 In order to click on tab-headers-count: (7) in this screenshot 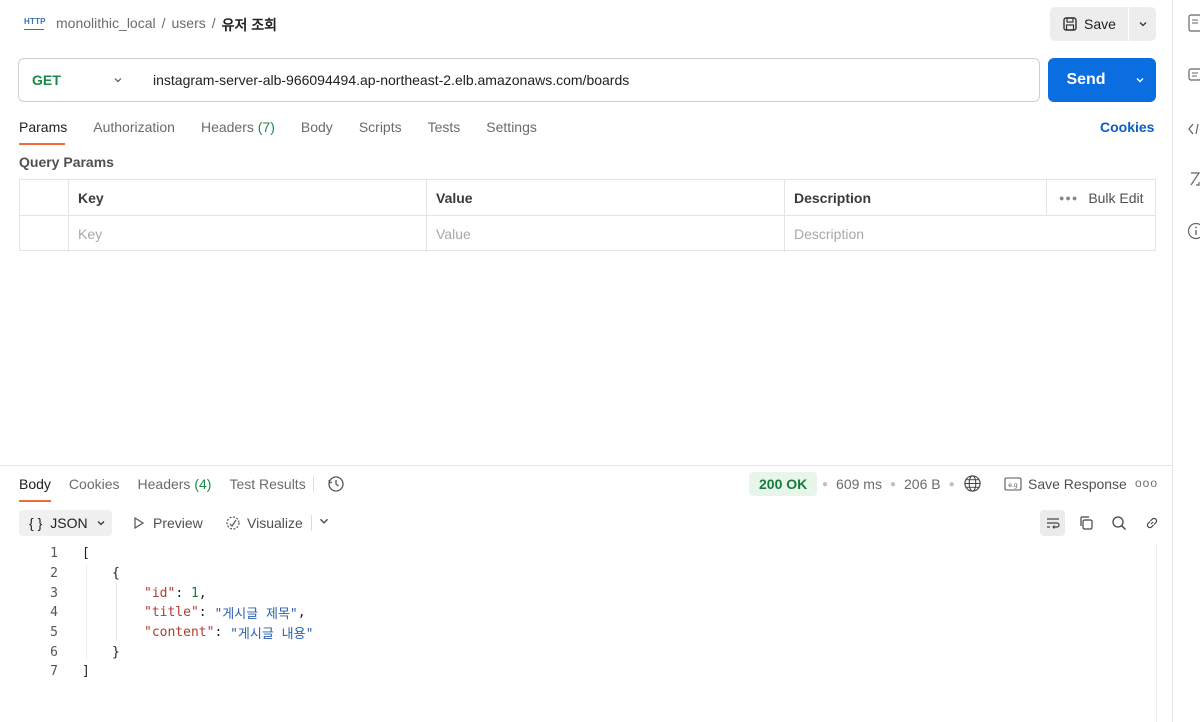, I will do `click(266, 127)`.